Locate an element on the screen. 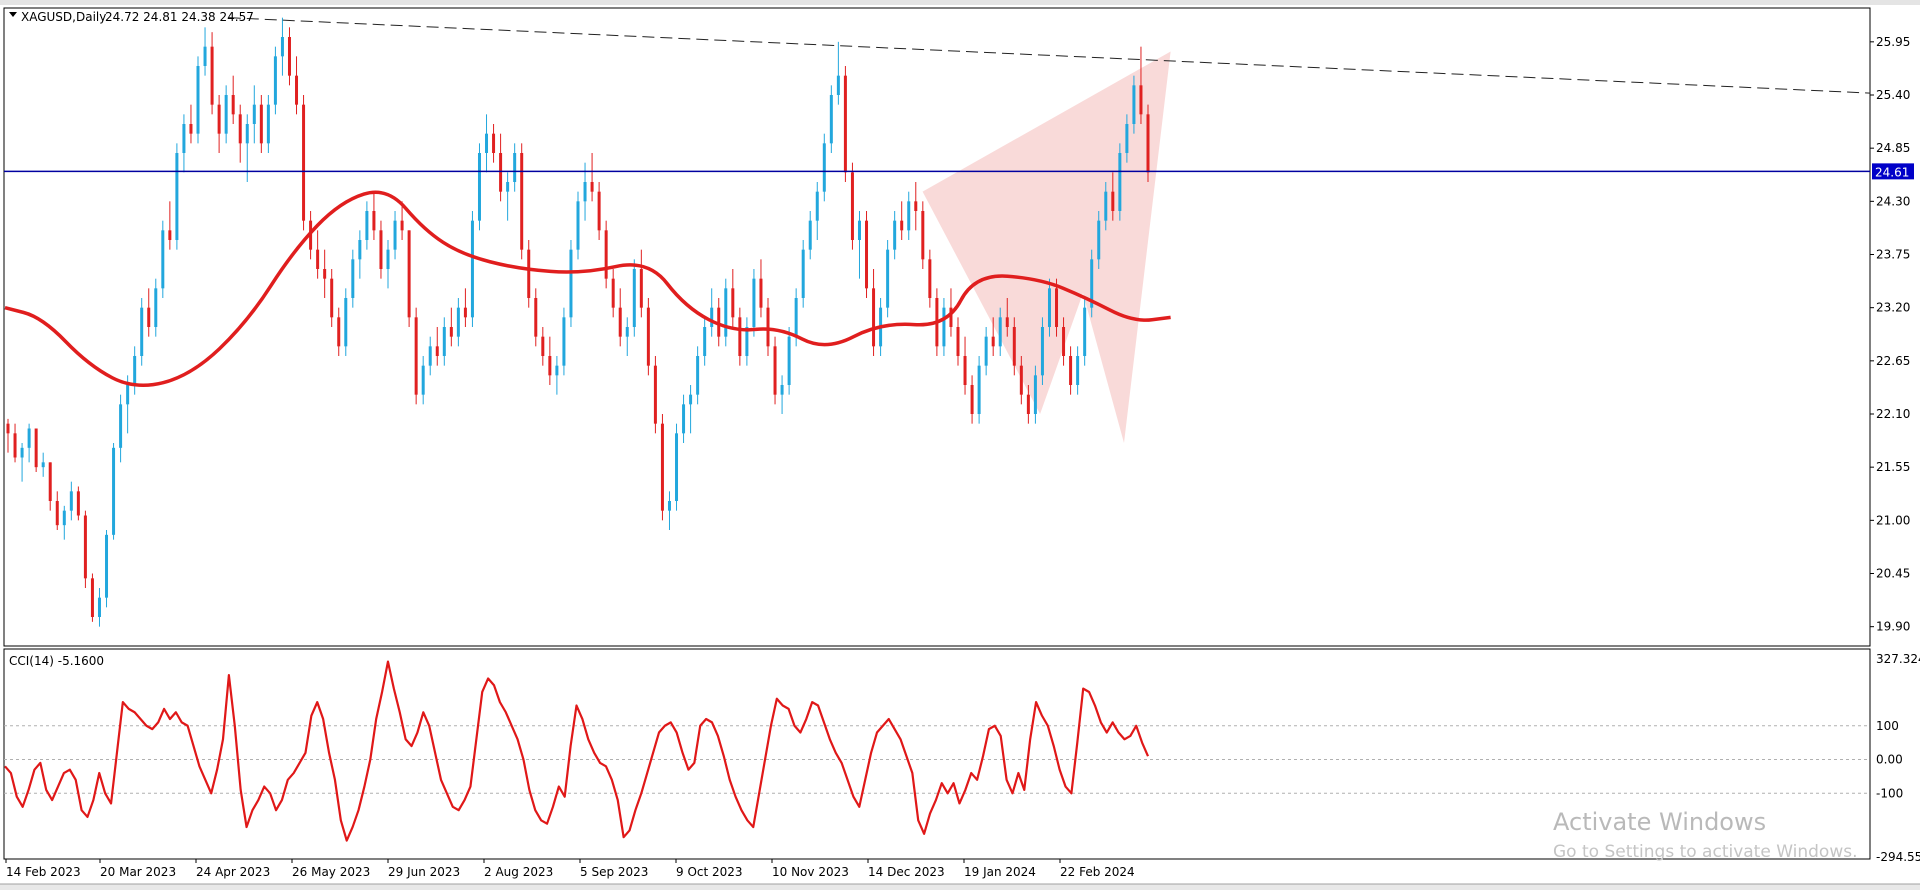  bottom-scroll-strip is located at coordinates (960, 887).